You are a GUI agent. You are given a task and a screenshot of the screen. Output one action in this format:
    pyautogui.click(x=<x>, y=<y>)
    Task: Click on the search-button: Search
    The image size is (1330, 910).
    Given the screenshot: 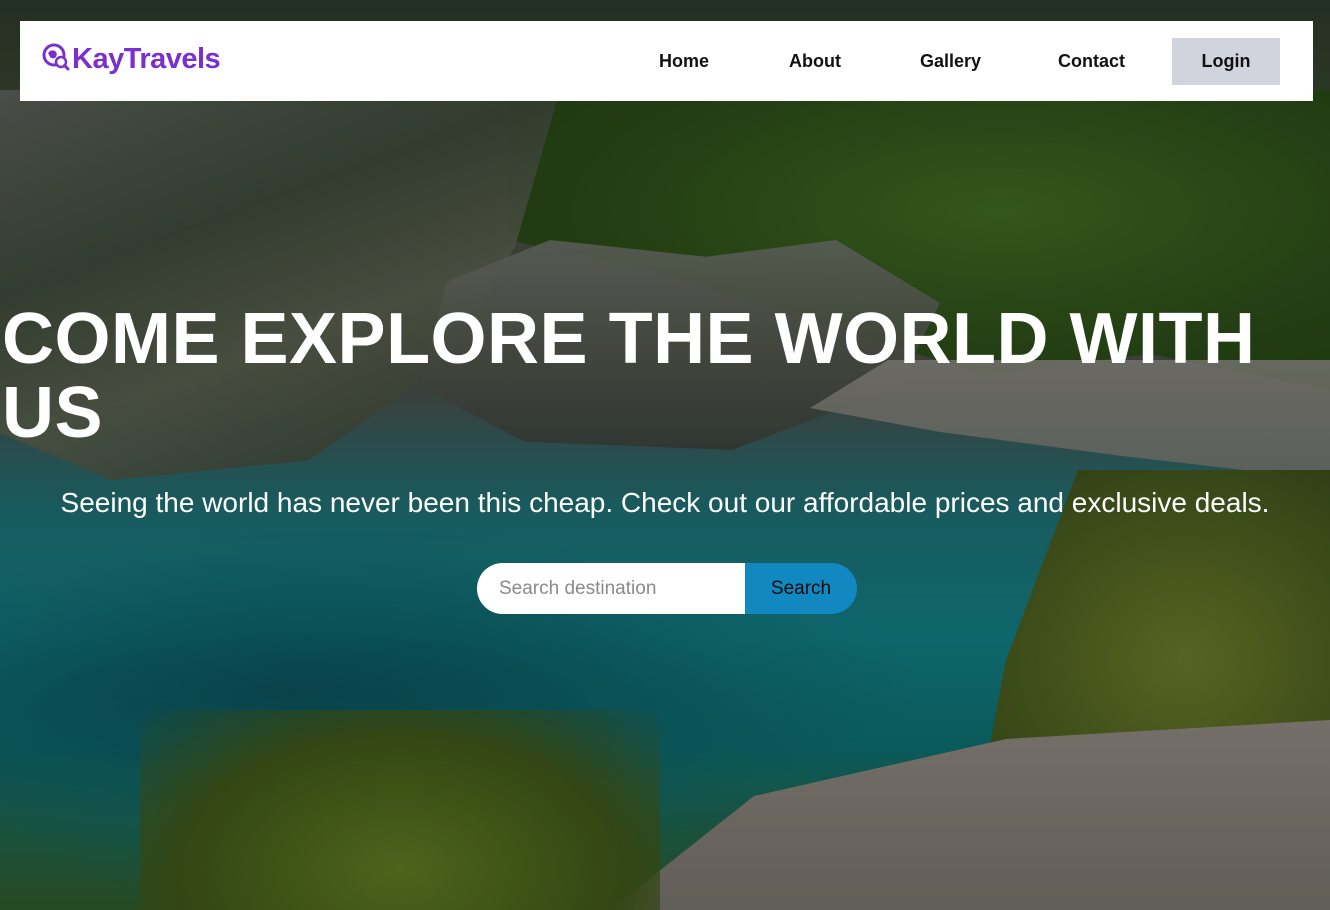 What is the action you would take?
    pyautogui.click(x=801, y=588)
    